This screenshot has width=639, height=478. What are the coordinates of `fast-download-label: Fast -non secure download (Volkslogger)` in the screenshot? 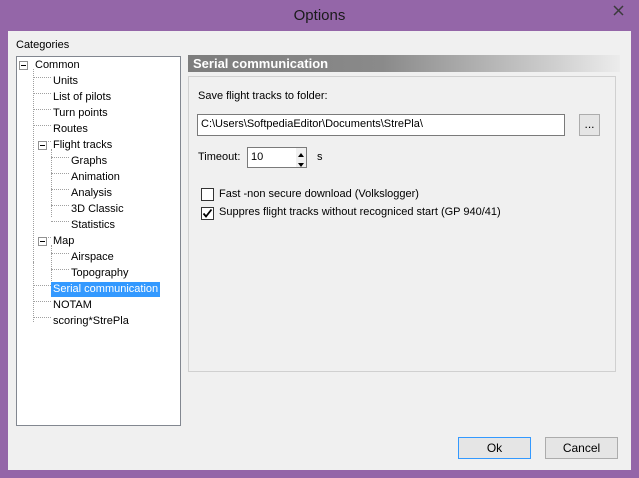 It's located at (319, 194).